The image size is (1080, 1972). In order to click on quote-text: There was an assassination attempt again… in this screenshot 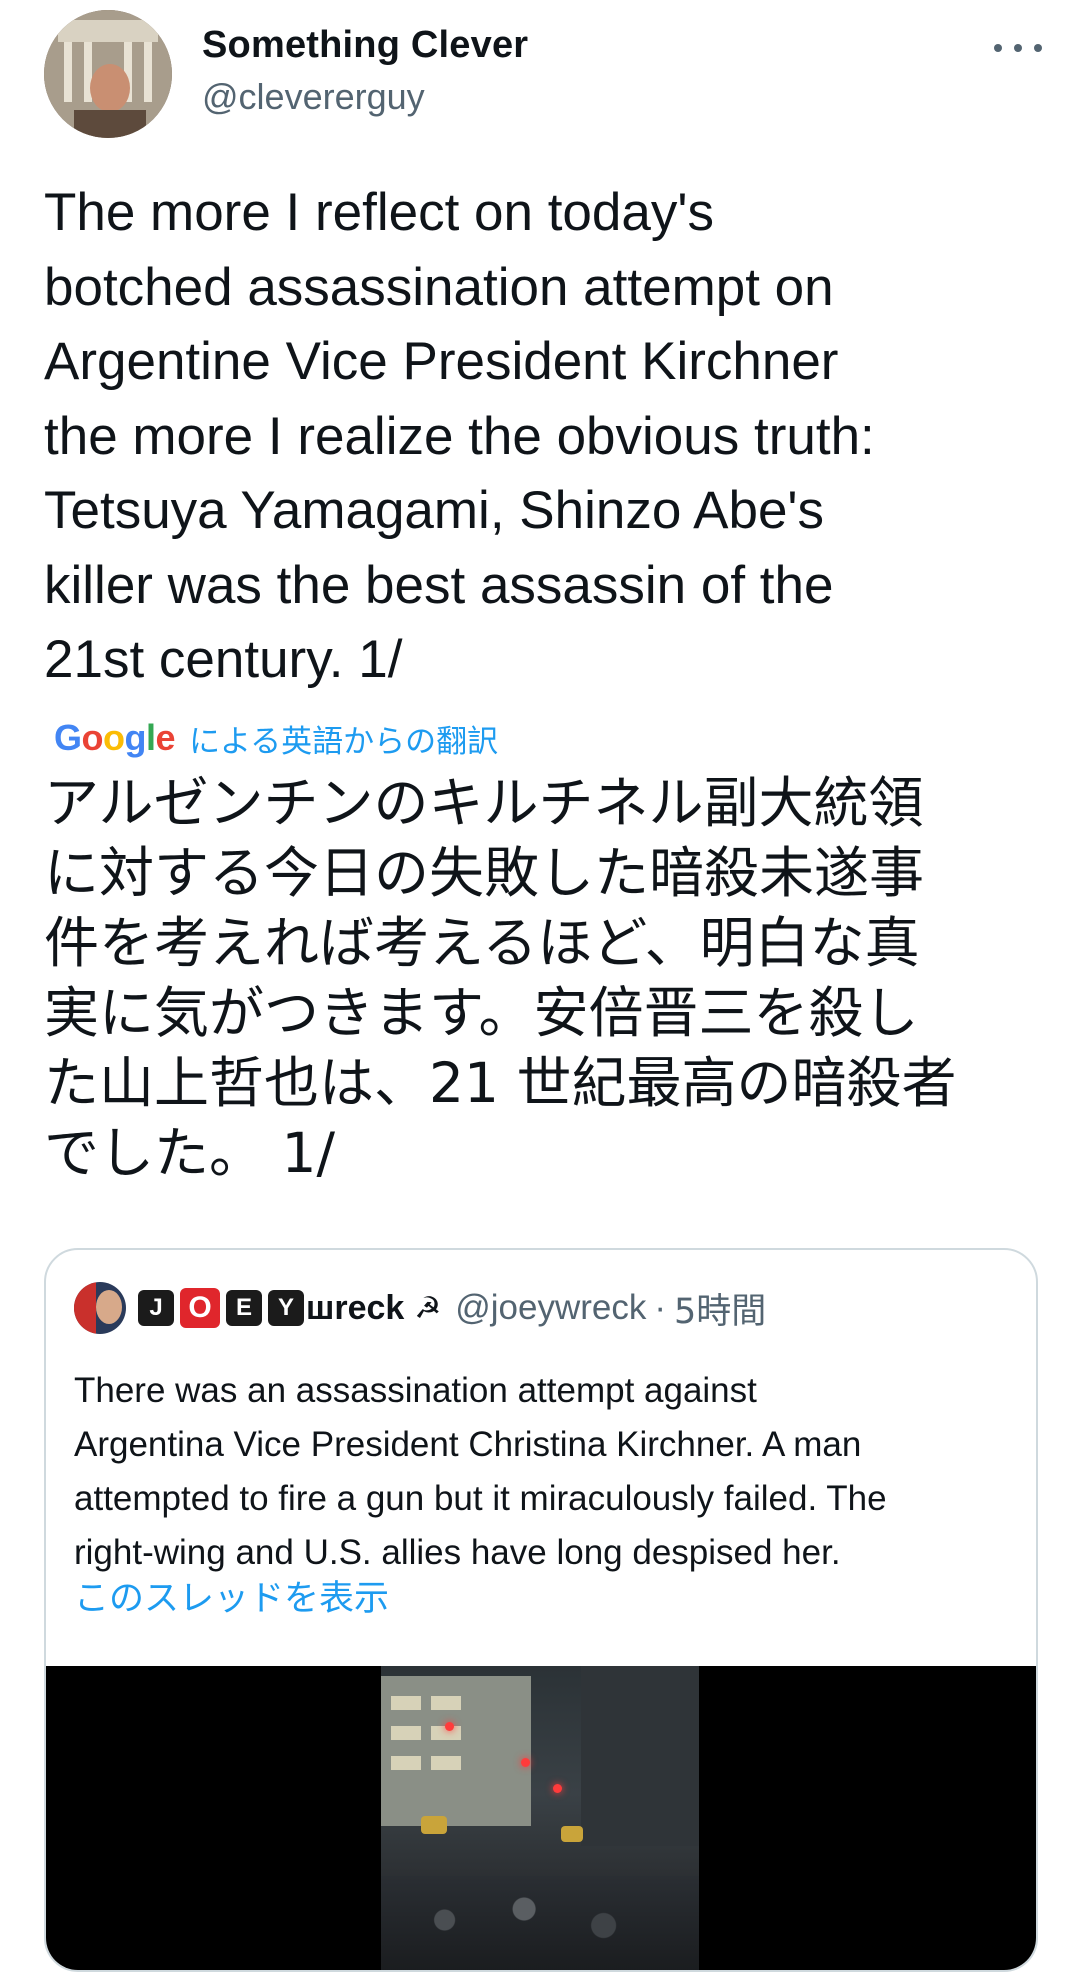, I will do `click(480, 1471)`.